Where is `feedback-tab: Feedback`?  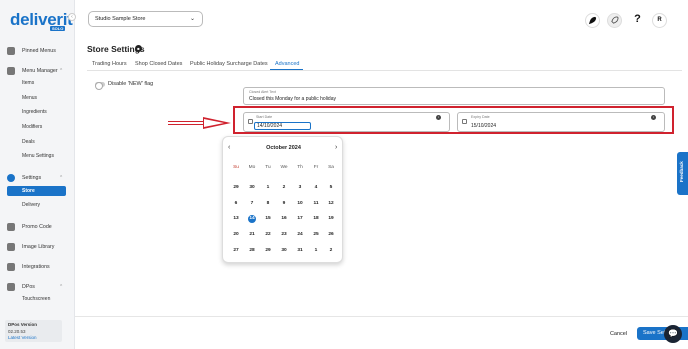 feedback-tab: Feedback is located at coordinates (682, 173).